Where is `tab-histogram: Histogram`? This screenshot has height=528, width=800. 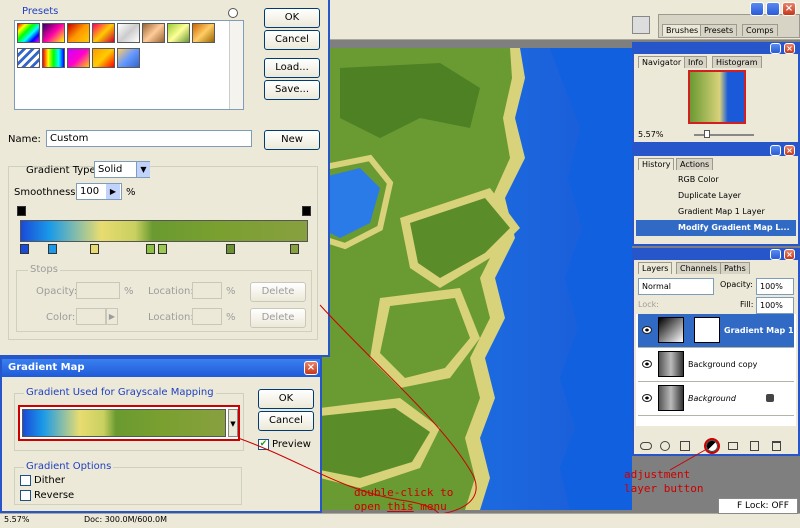
tab-histogram: Histogram is located at coordinates (737, 62).